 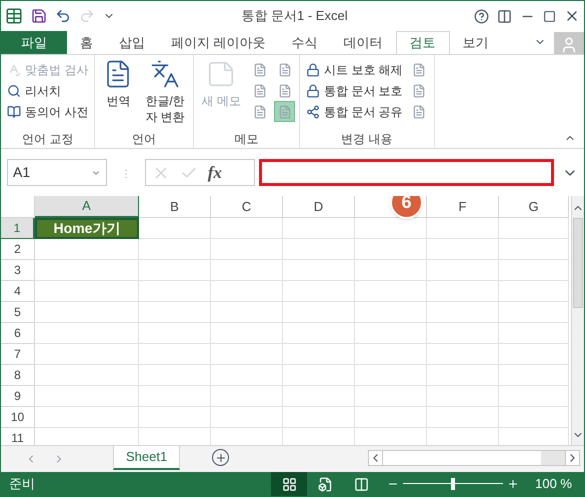 I want to click on row-header: 5, so click(x=18, y=312).